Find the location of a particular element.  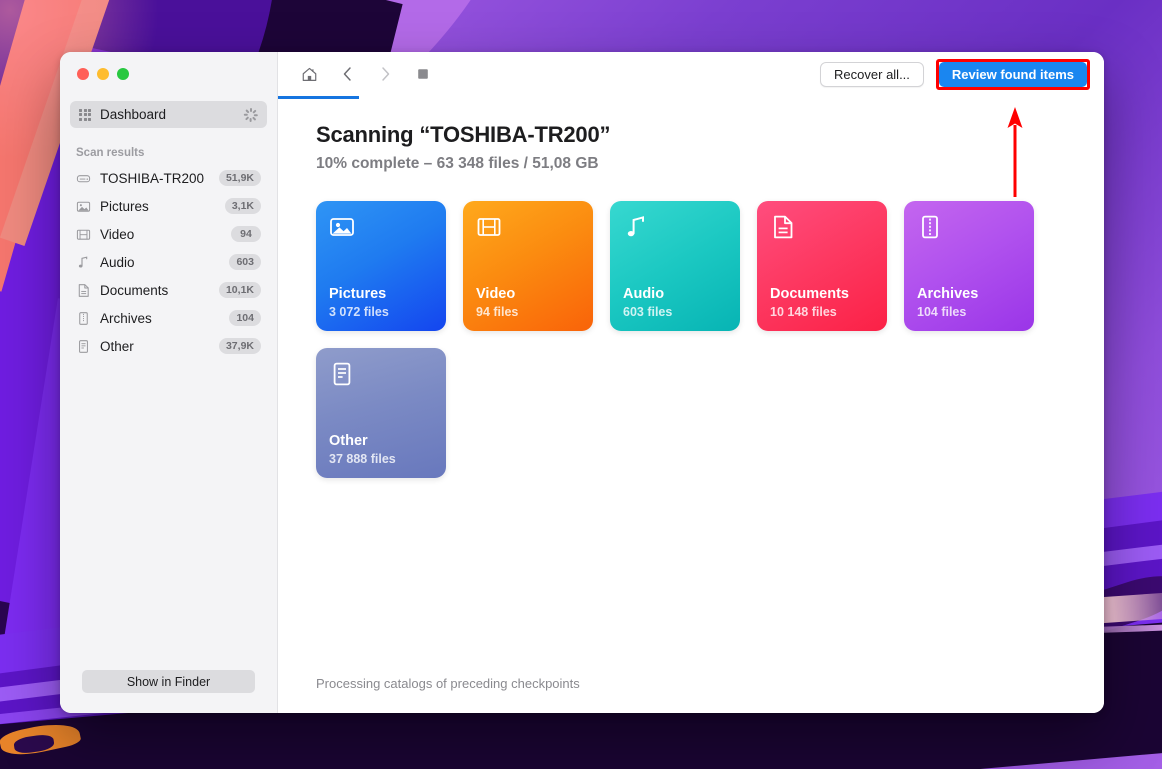

sidebar-item-badge: 104 is located at coordinates (245, 318).